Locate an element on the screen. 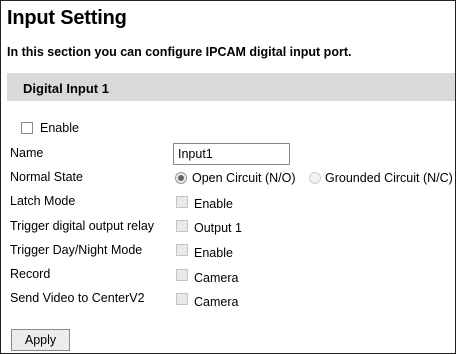 Image resolution: width=456 pixels, height=354 pixels. latch-mode-option: Enable is located at coordinates (213, 204).